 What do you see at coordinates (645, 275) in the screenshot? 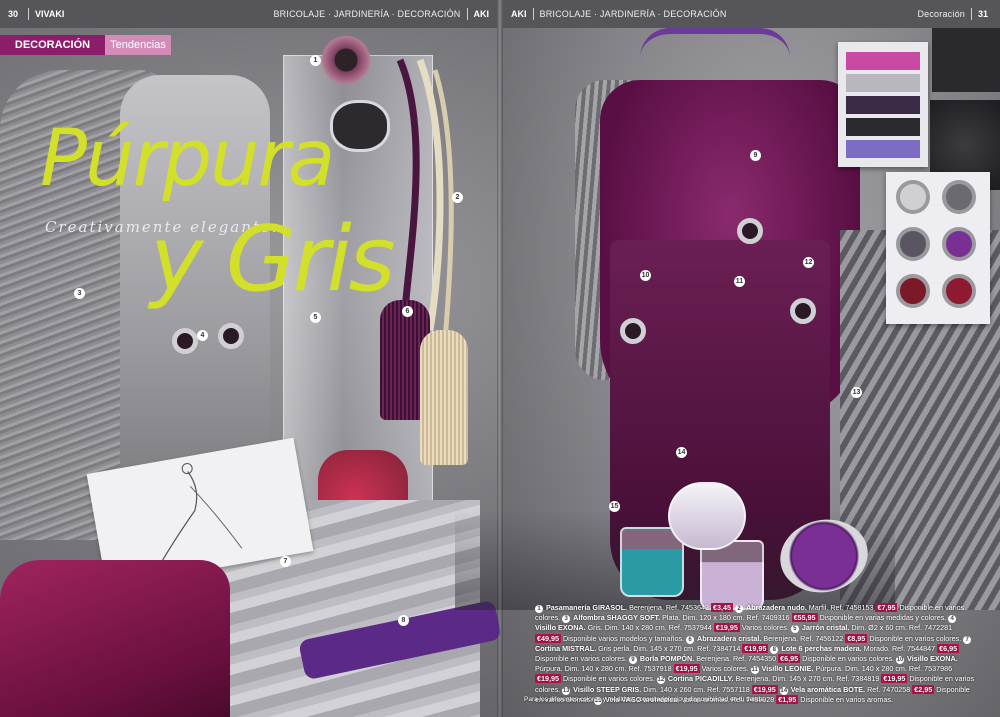
I see `callout-number: 10` at bounding box center [645, 275].